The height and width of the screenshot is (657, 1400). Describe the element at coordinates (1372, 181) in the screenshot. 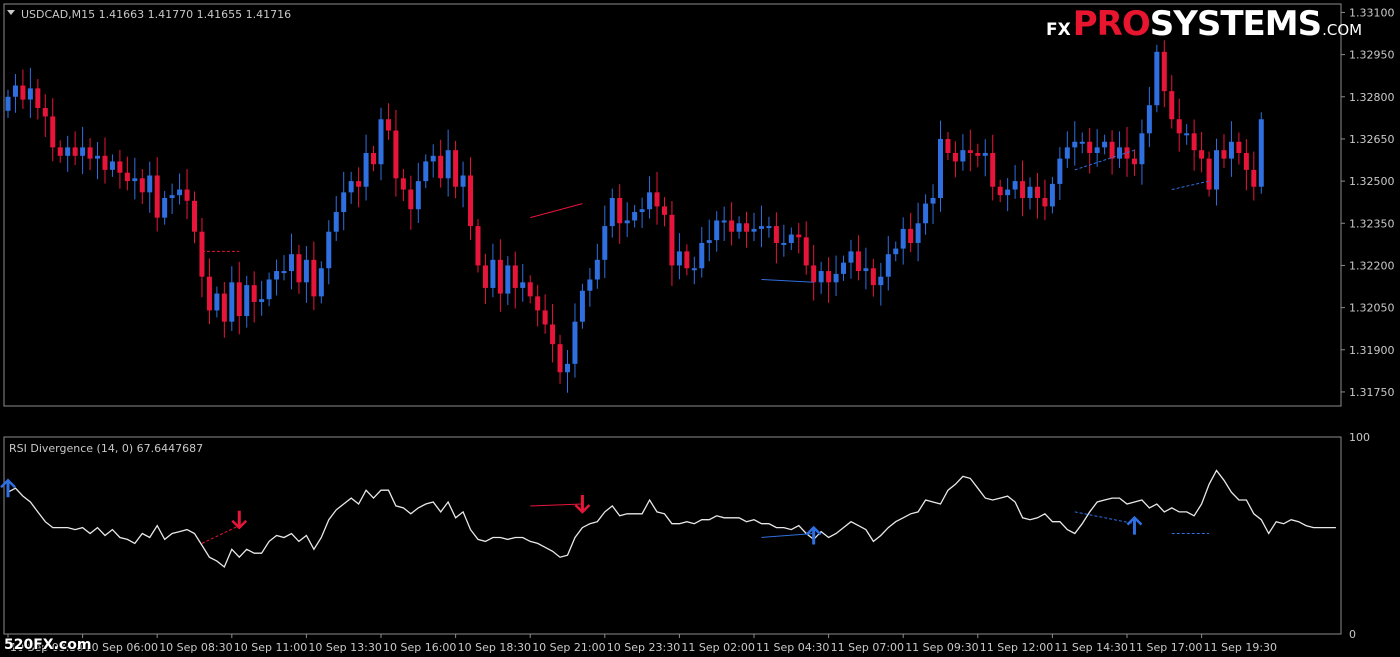

I see `price-tick-label: 1.32500` at that location.